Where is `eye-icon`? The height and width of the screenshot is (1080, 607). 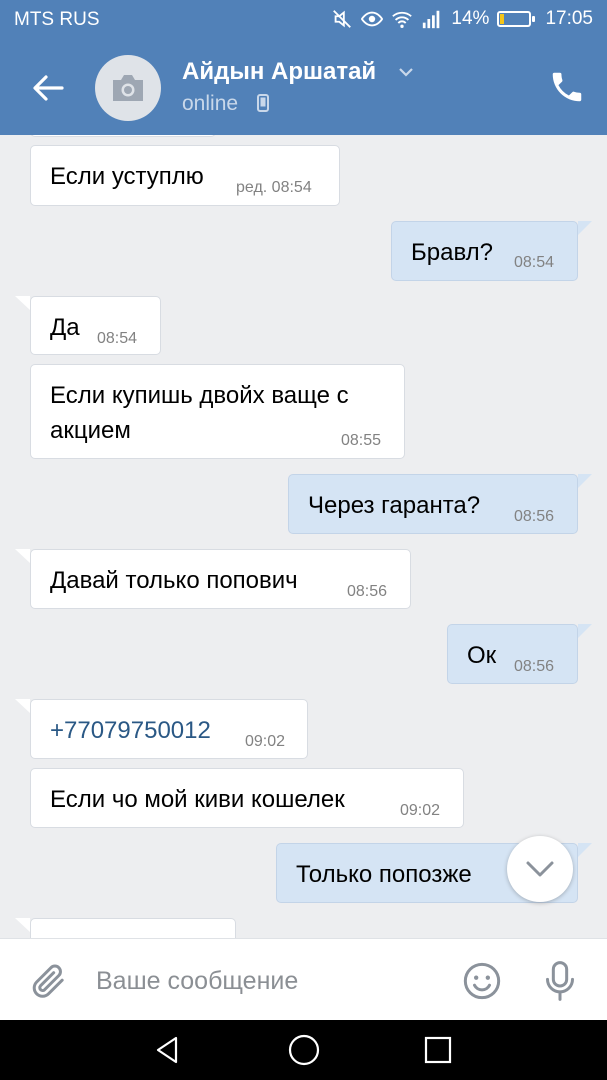
eye-icon is located at coordinates (372, 19).